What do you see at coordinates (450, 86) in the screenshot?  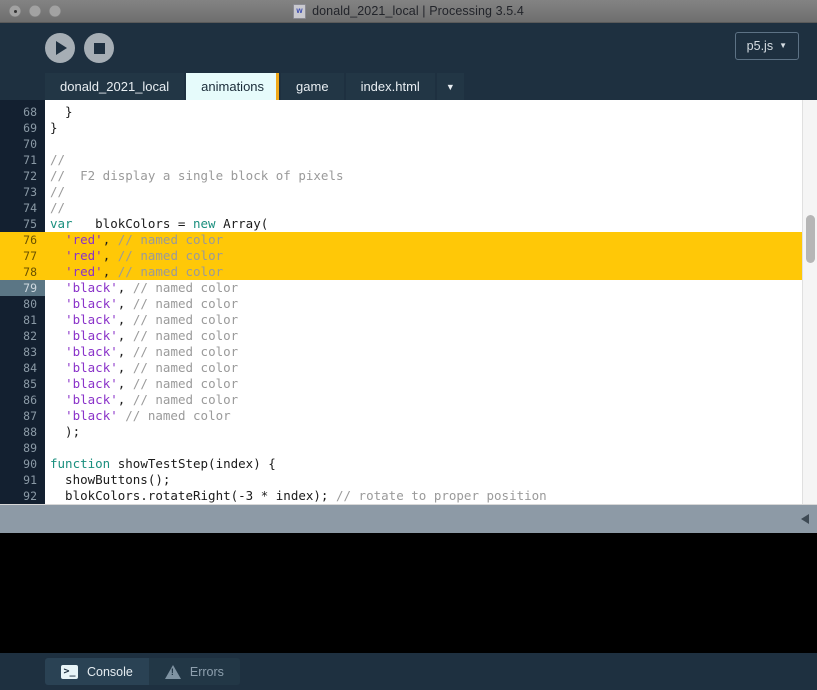 I see `tab-overflow-menu-button: ▼` at bounding box center [450, 86].